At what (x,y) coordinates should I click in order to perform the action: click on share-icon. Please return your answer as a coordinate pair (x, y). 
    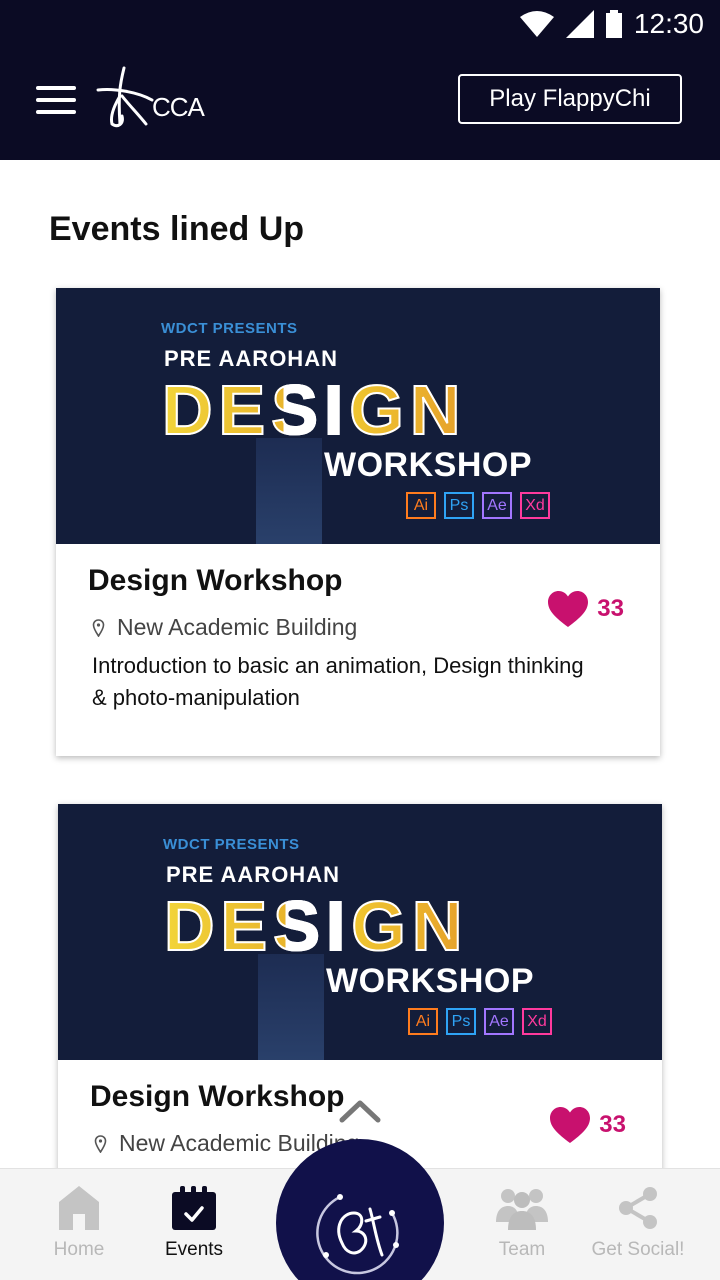
    Looking at the image, I should click on (638, 1208).